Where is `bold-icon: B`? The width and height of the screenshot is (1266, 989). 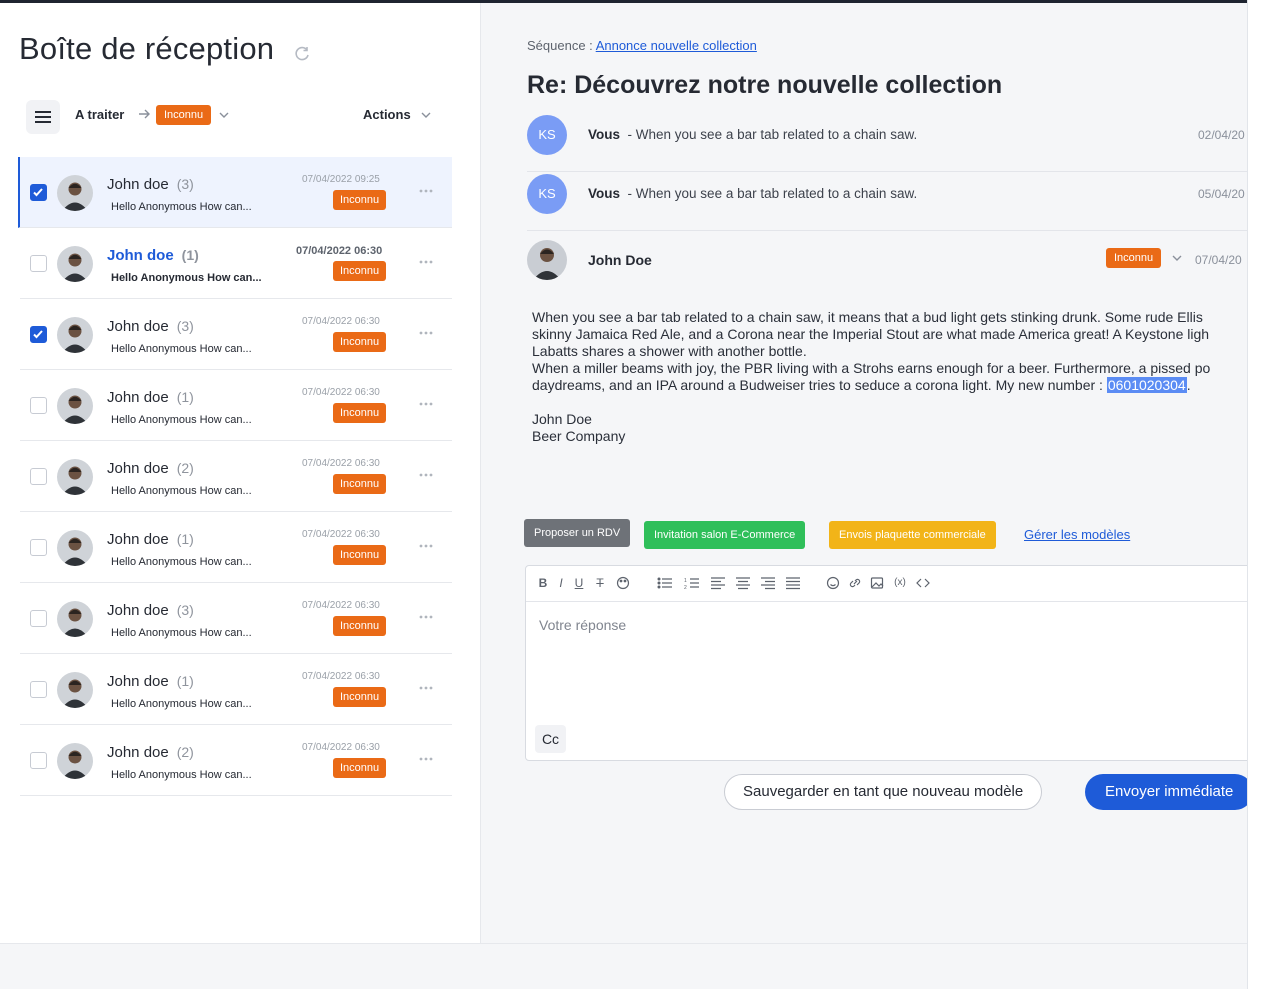
bold-icon: B is located at coordinates (543, 583).